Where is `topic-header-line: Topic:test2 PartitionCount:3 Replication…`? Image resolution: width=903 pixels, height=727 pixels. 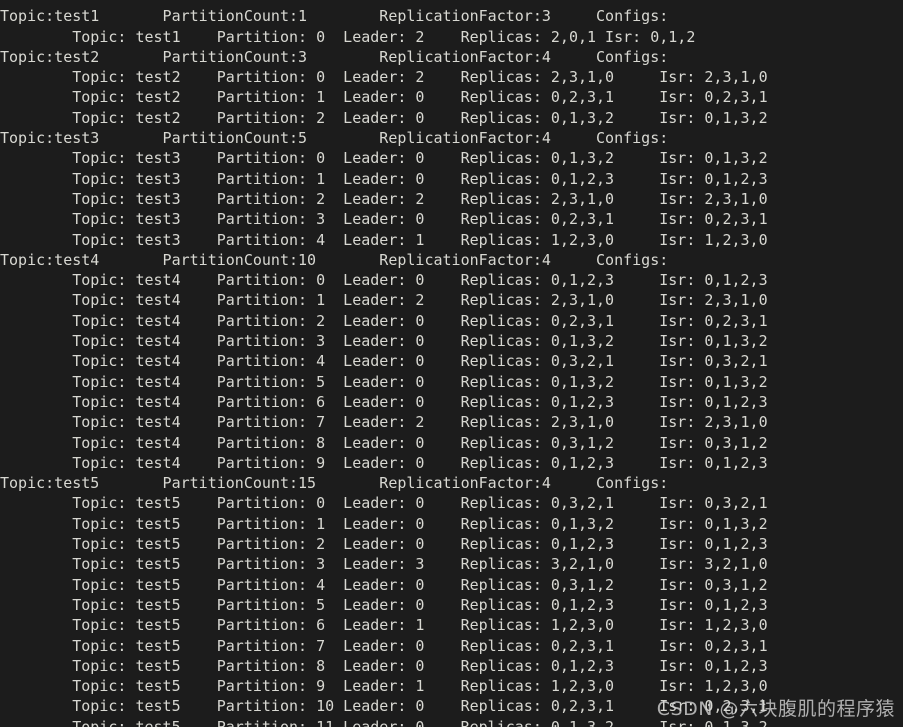
topic-header-line: Topic:test2 PartitionCount:3 Replication… is located at coordinates (334, 56).